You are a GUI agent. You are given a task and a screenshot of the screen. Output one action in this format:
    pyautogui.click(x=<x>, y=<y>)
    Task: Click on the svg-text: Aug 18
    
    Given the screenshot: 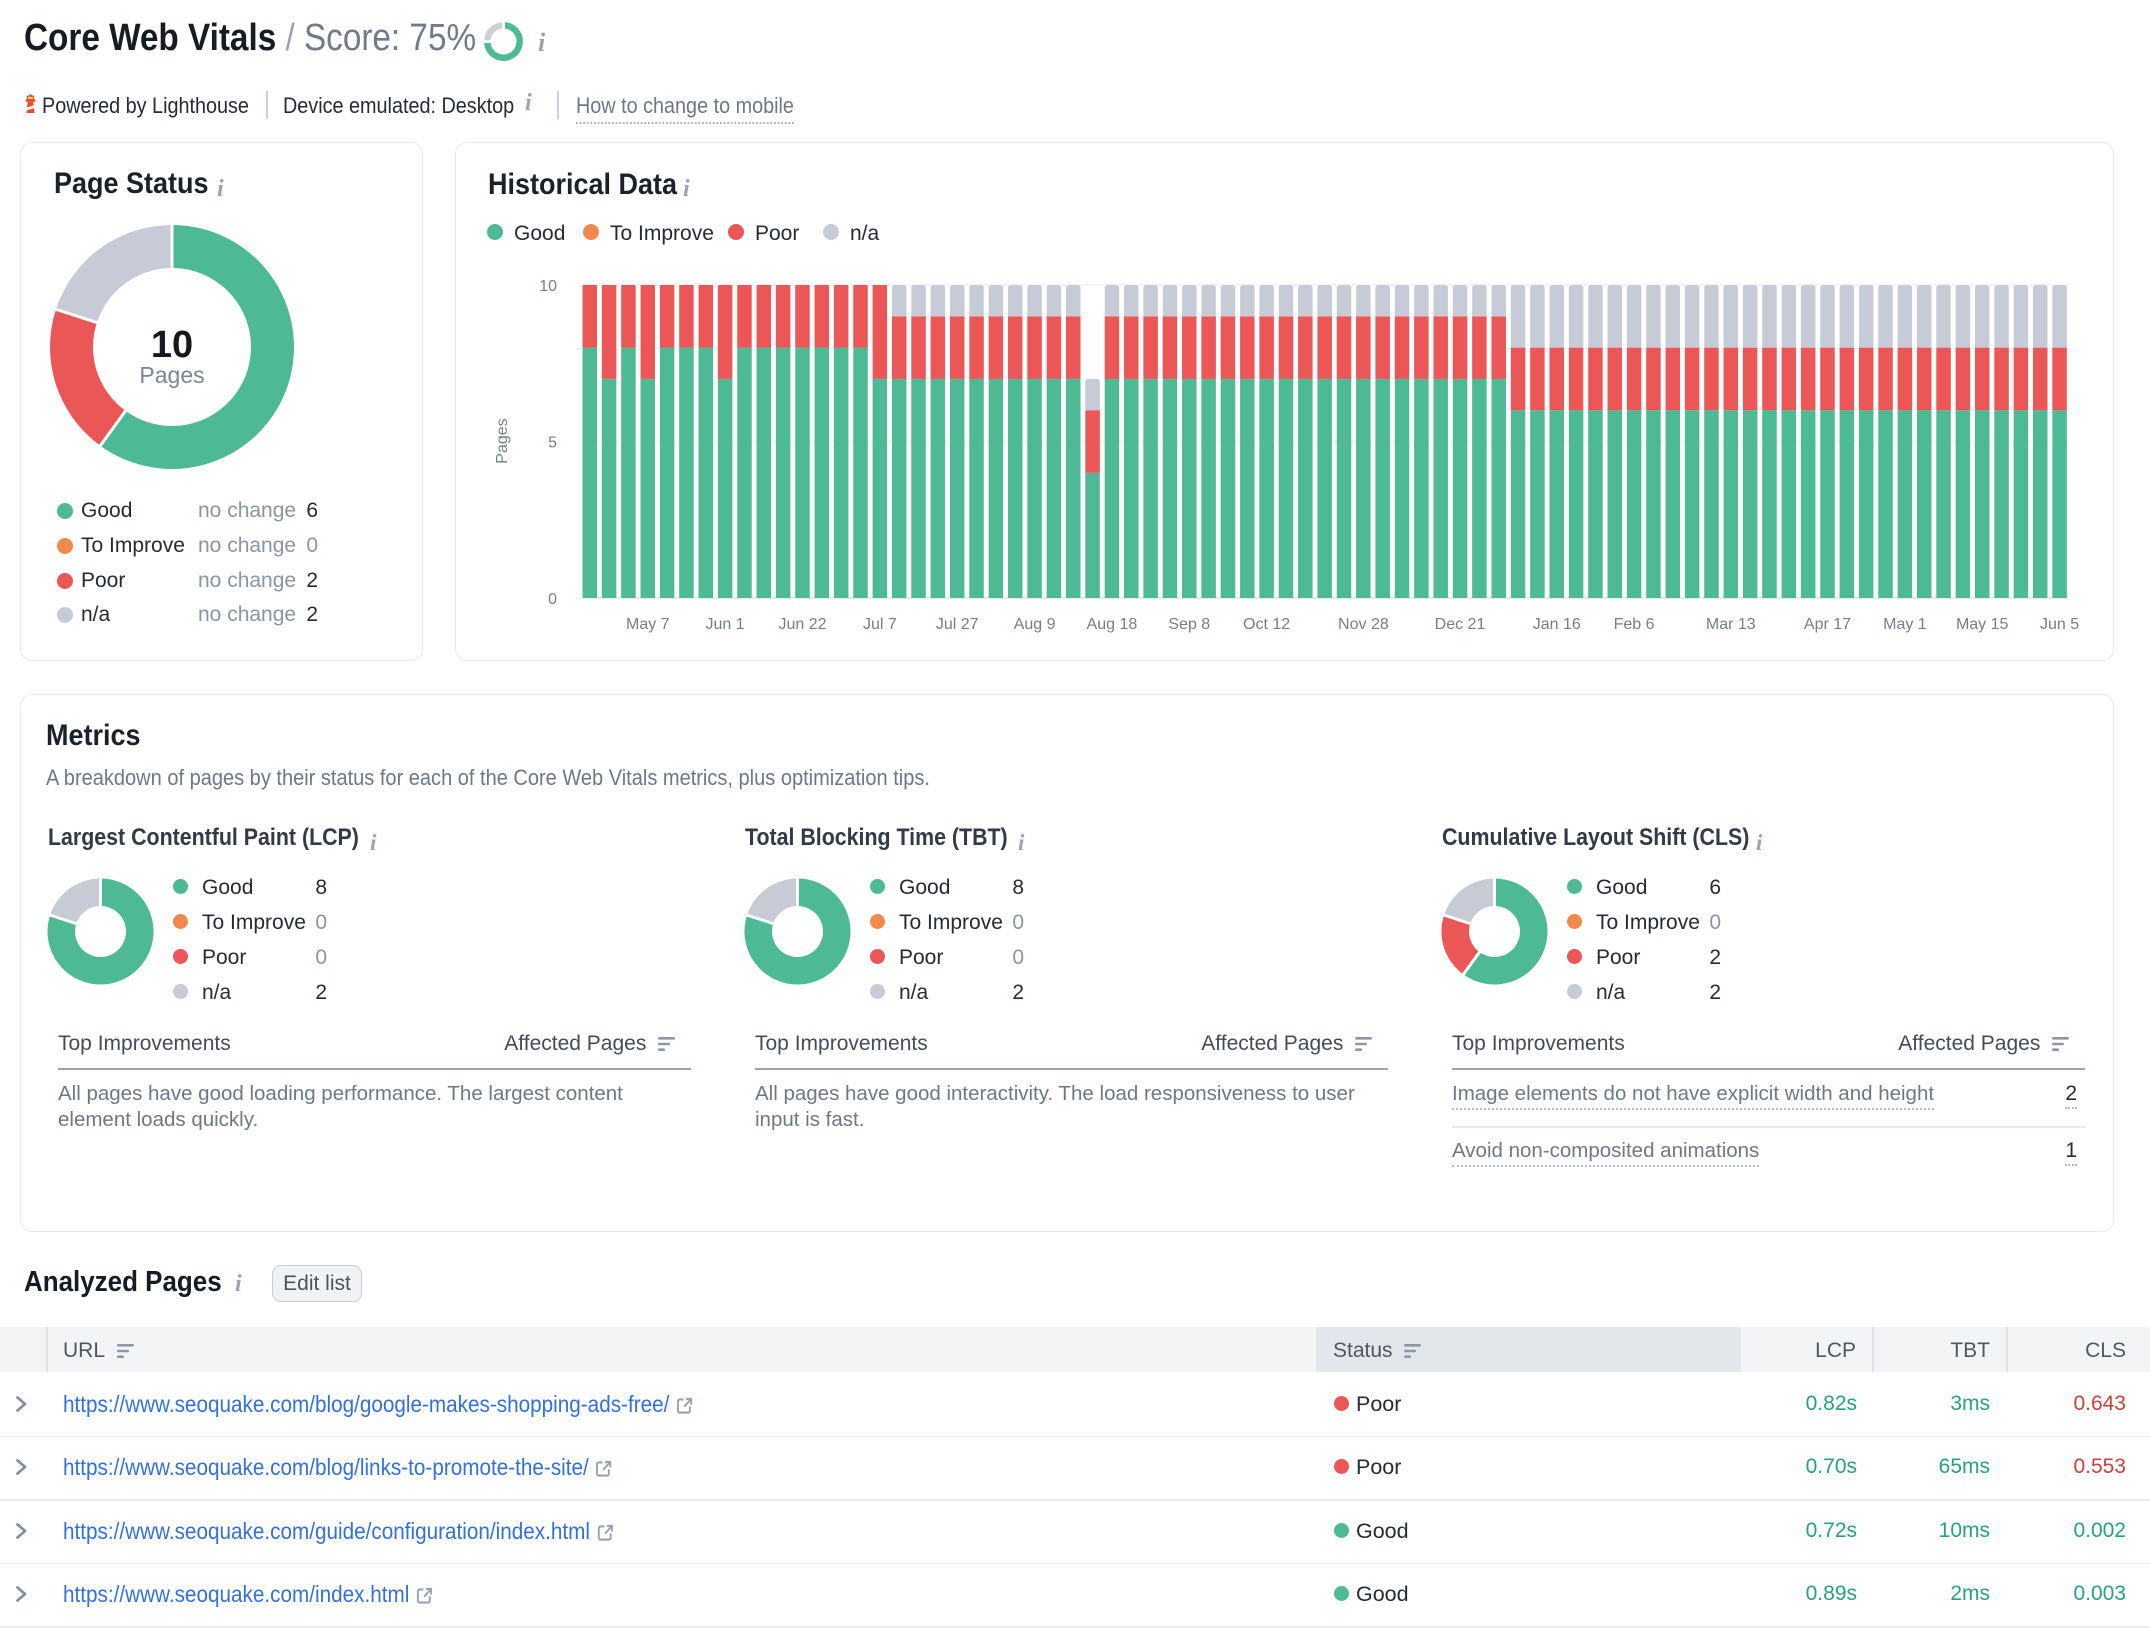 What is the action you would take?
    pyautogui.click(x=1112, y=624)
    